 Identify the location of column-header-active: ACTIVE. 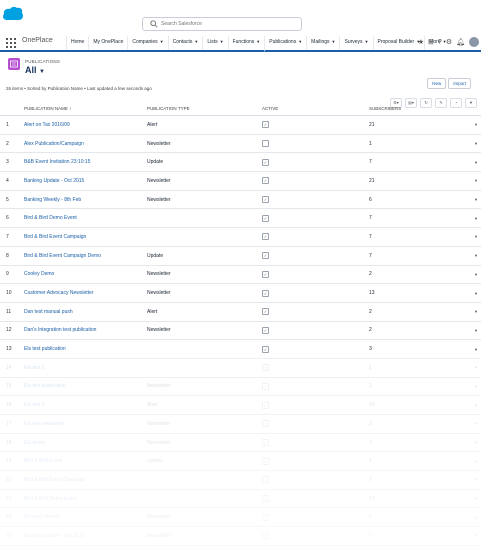
(315, 108).